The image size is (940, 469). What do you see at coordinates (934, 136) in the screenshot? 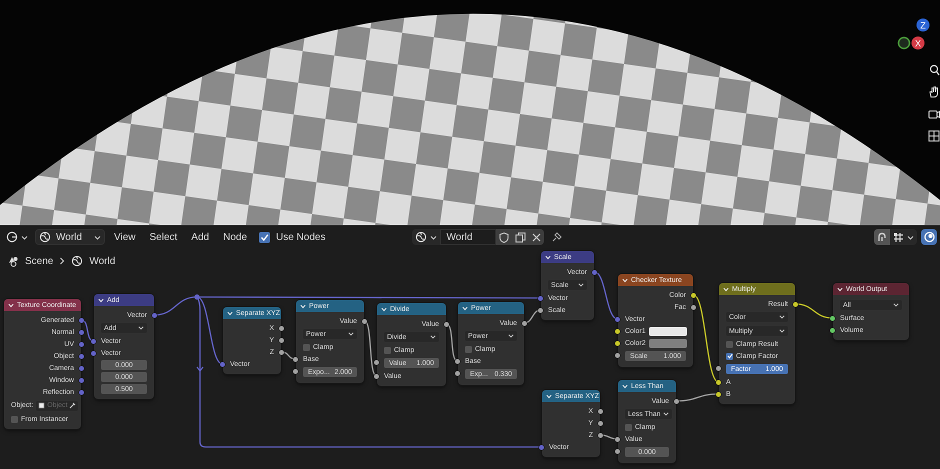
I see `grid-icon` at bounding box center [934, 136].